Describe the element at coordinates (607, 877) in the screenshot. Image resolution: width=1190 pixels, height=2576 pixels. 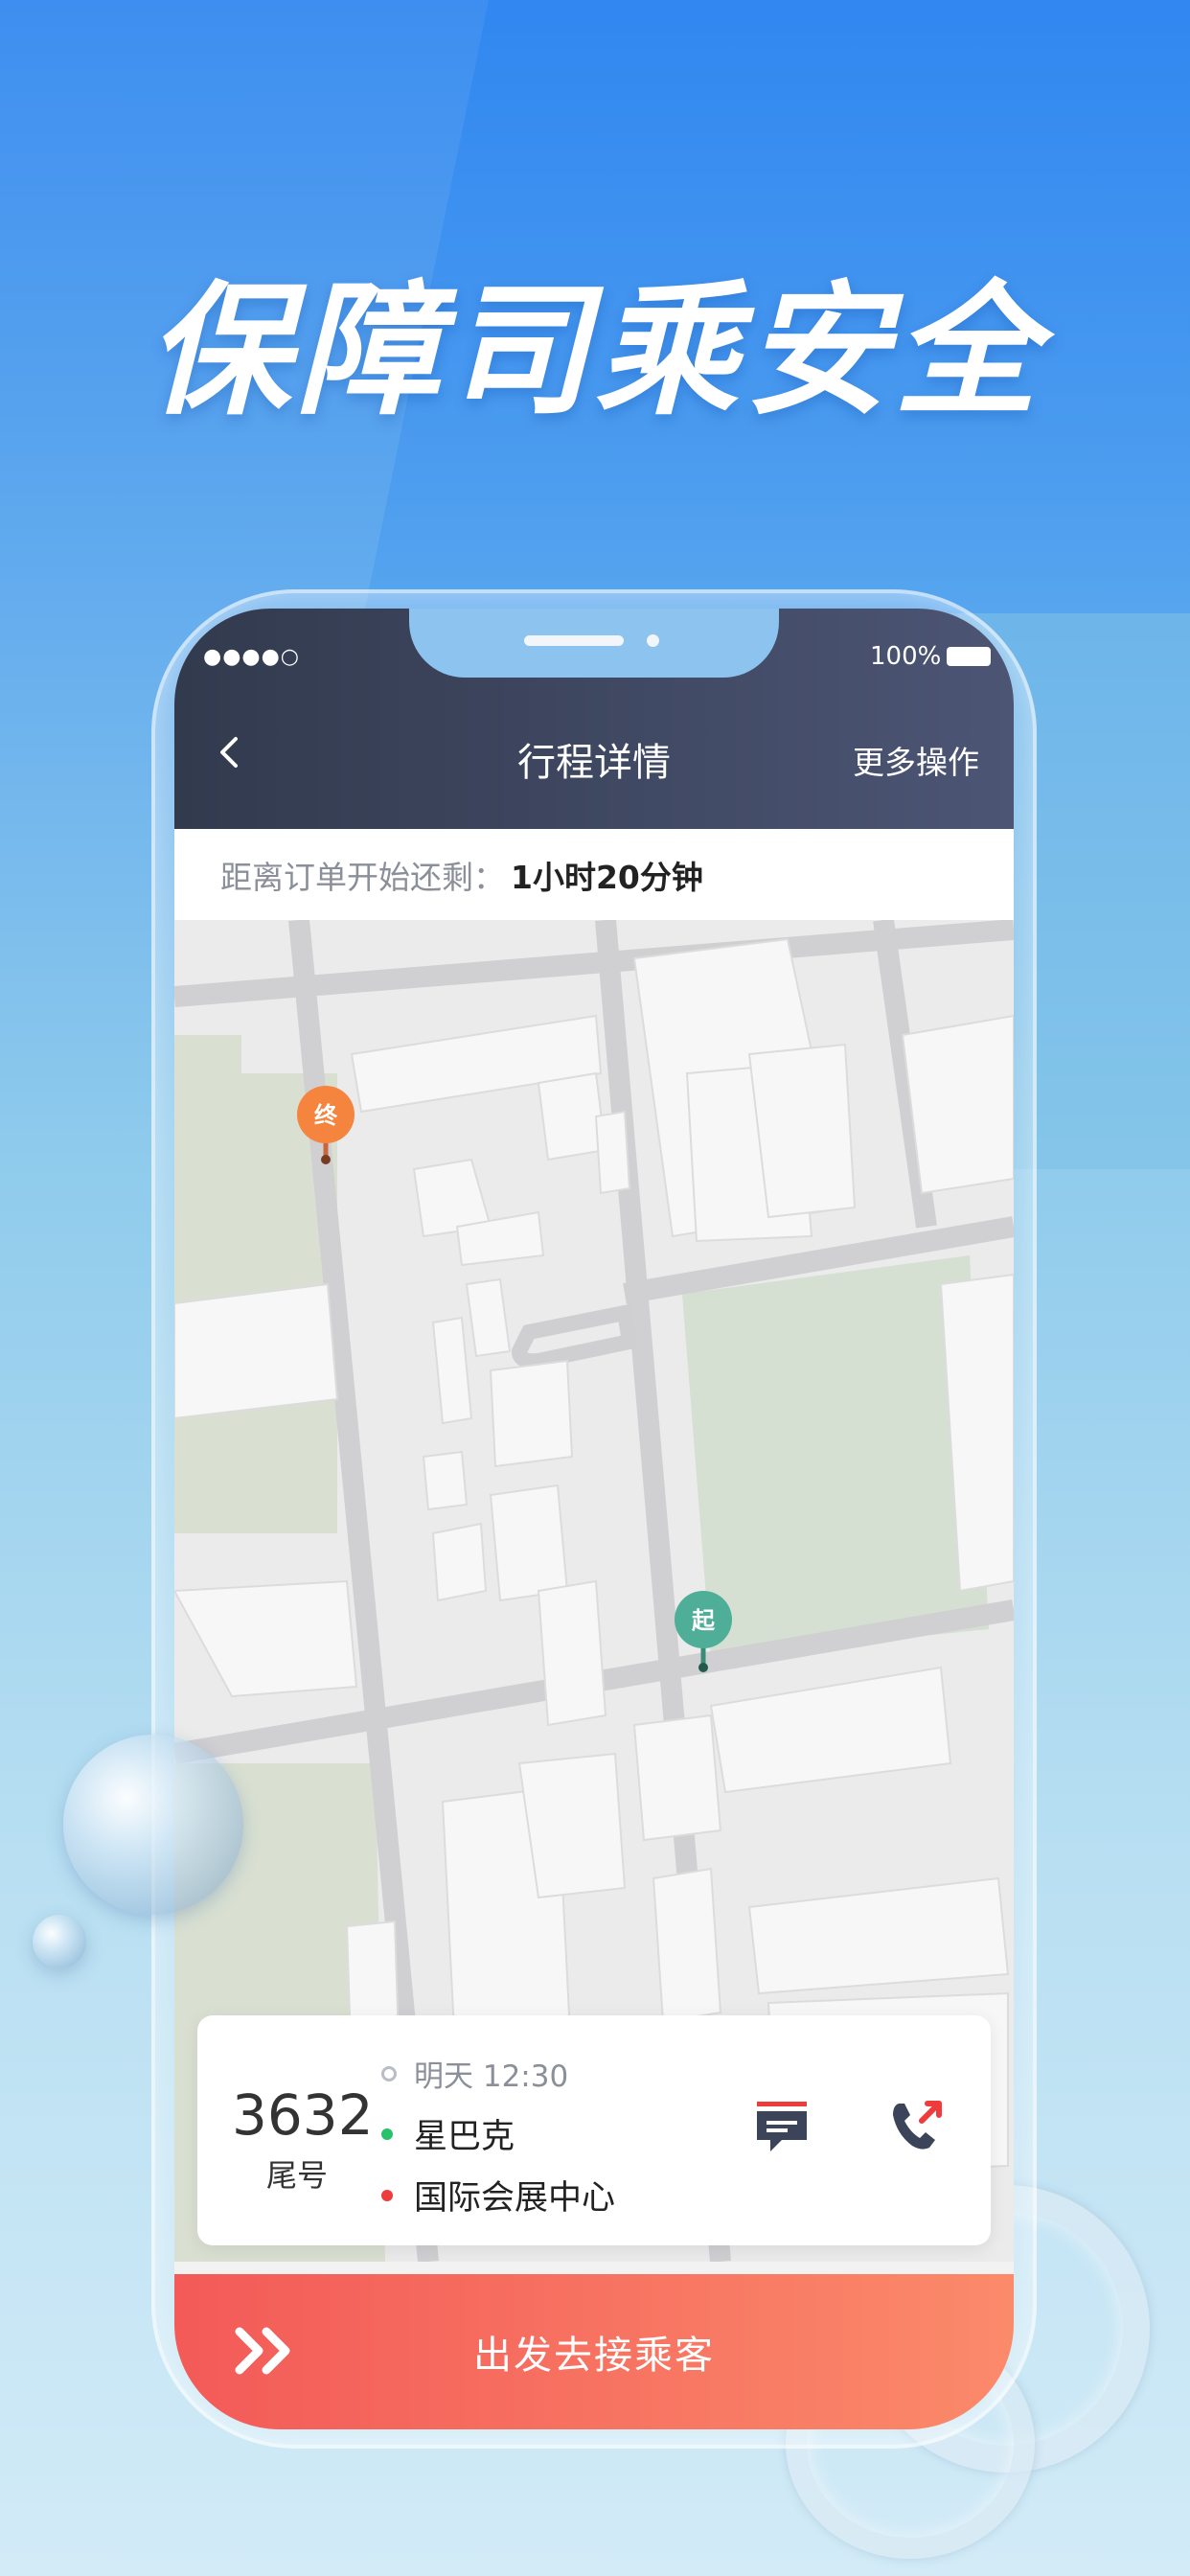
I see `countdown-value: 1小时20分钟` at that location.